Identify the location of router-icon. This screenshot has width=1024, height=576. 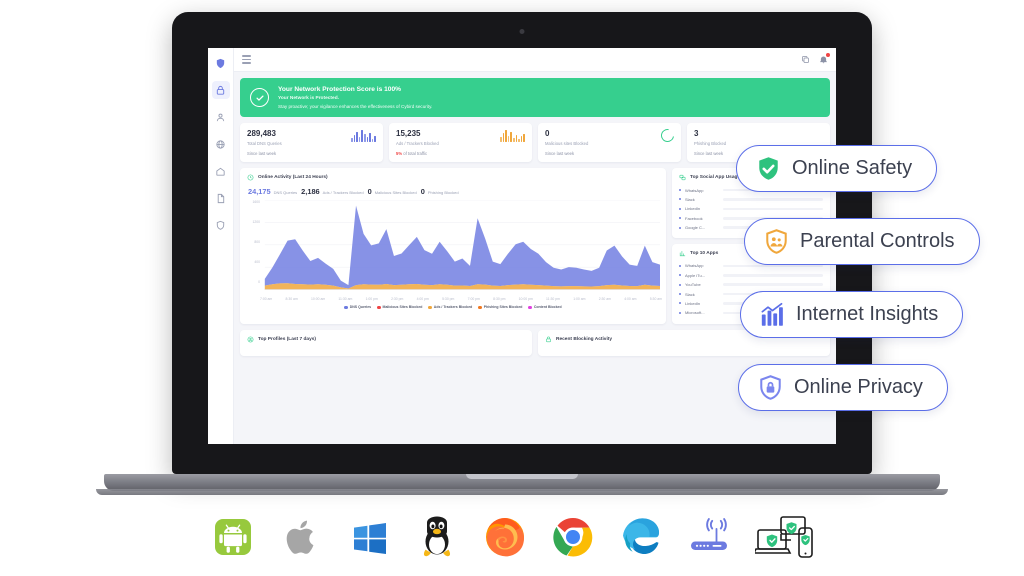
(709, 537).